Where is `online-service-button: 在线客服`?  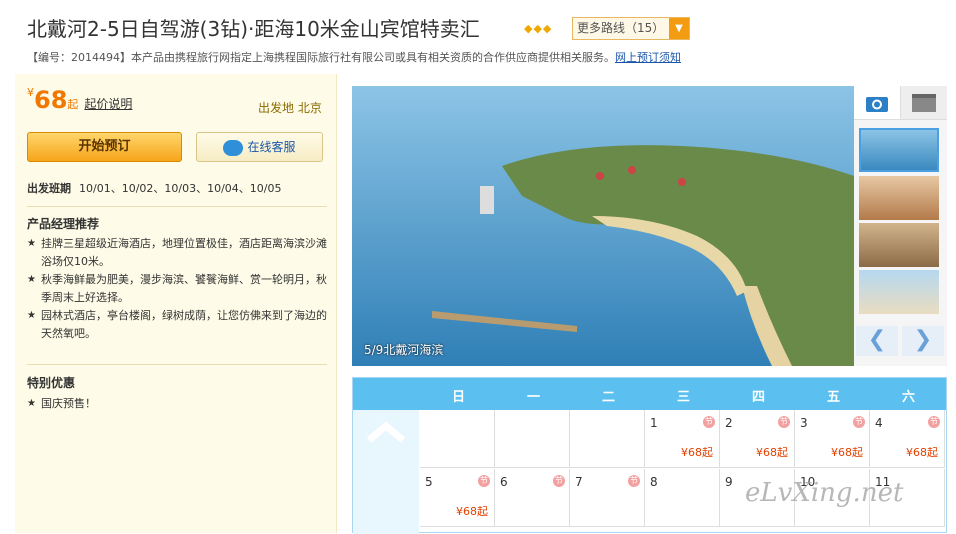 online-service-button: 在线客服 is located at coordinates (259, 147).